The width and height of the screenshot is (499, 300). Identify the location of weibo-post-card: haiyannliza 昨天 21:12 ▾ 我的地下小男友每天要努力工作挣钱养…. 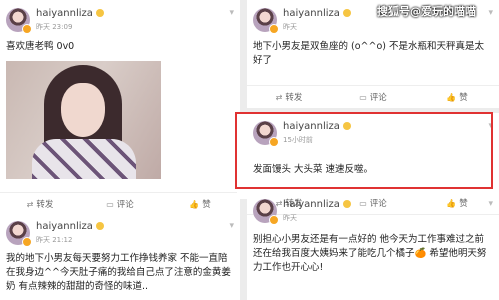
(120, 256).